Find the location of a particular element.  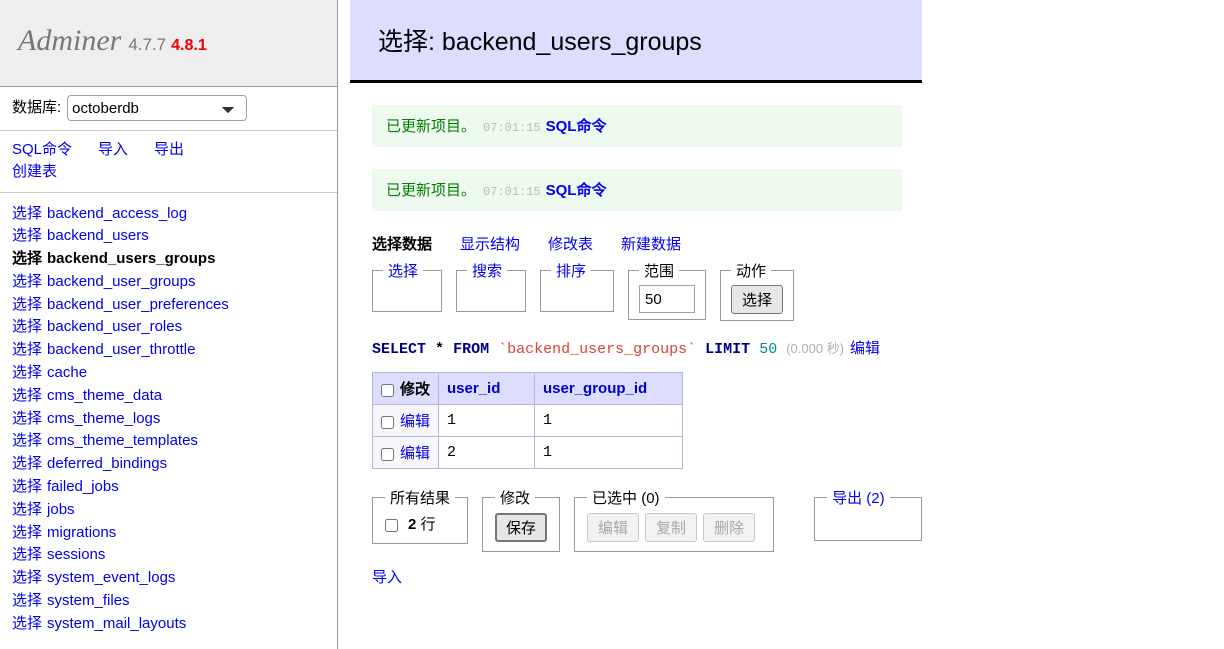

message-list: 已更新项目。 07:01:15 SQL命令 已更新项目。 07:01:15 SQL命令 is located at coordinates (787, 158).